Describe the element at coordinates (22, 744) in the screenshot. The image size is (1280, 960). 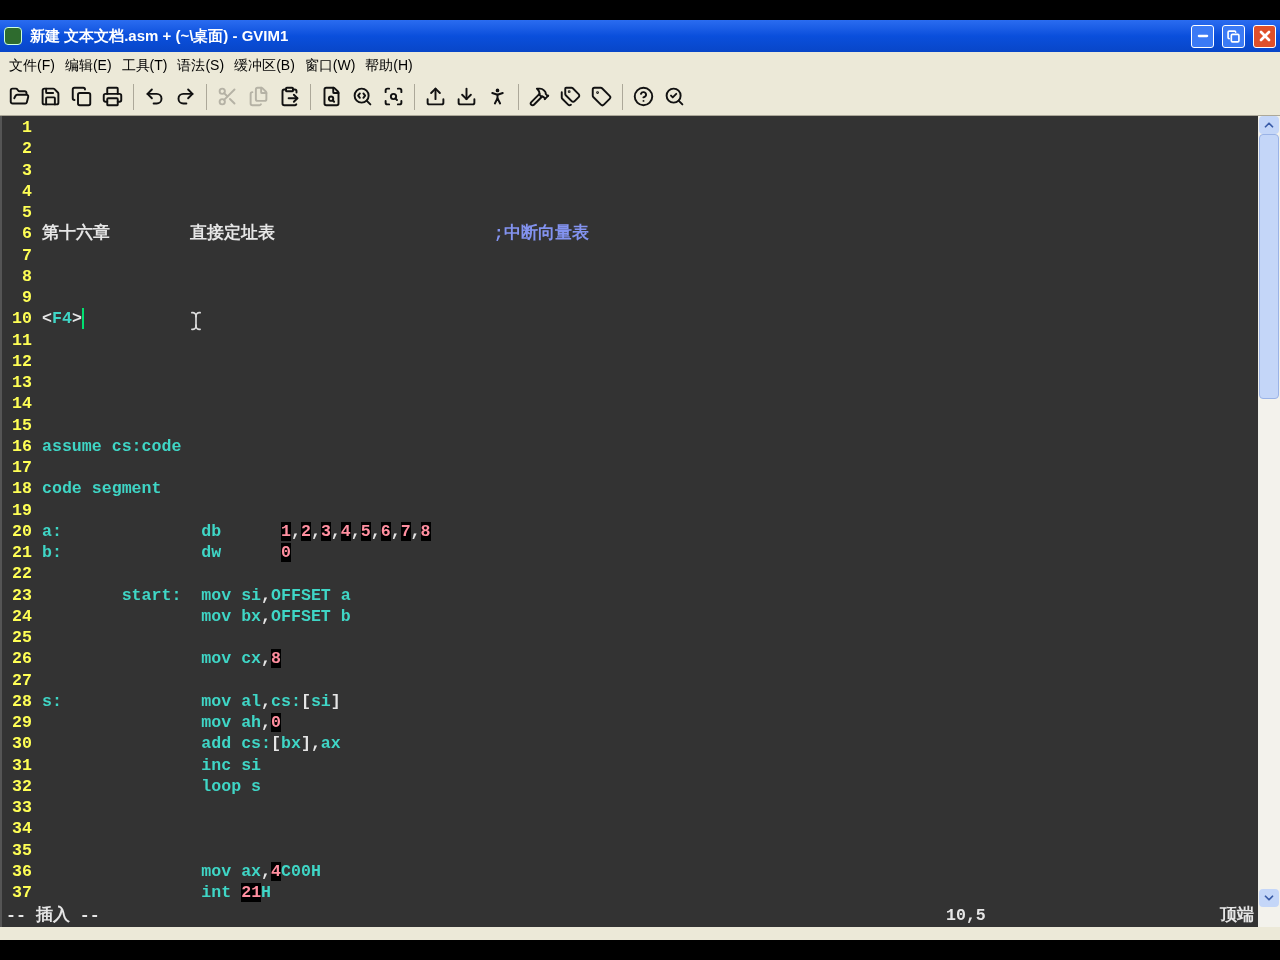
I see `line-number: 30` at that location.